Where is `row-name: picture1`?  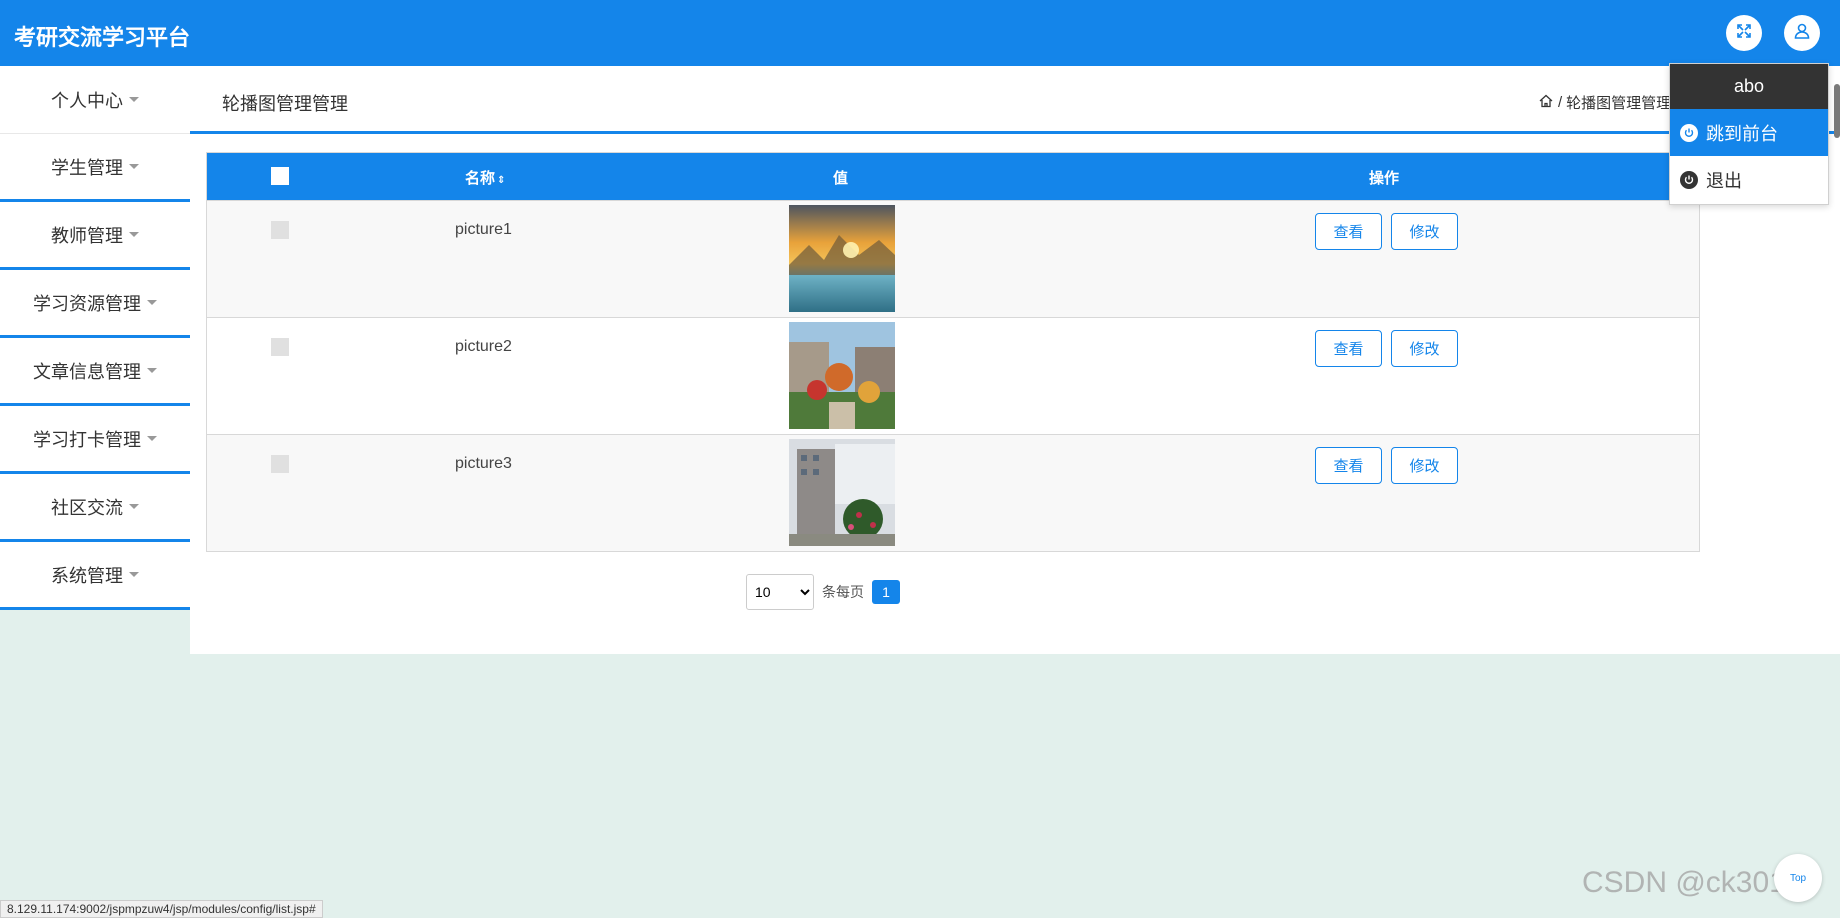 row-name: picture1 is located at coordinates (483, 229).